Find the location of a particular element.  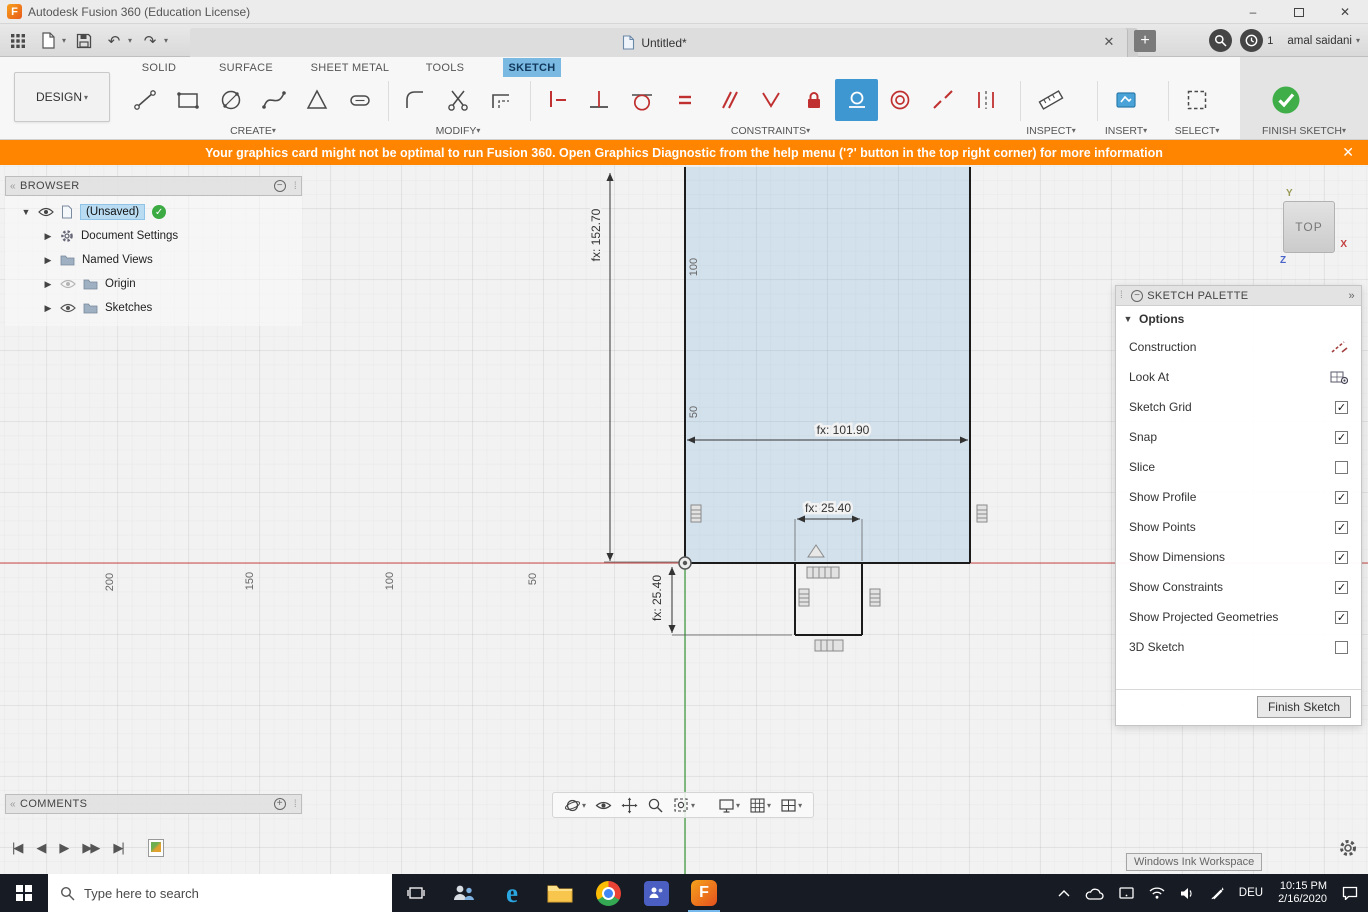

orbit-button: ▾ is located at coordinates (575, 805).